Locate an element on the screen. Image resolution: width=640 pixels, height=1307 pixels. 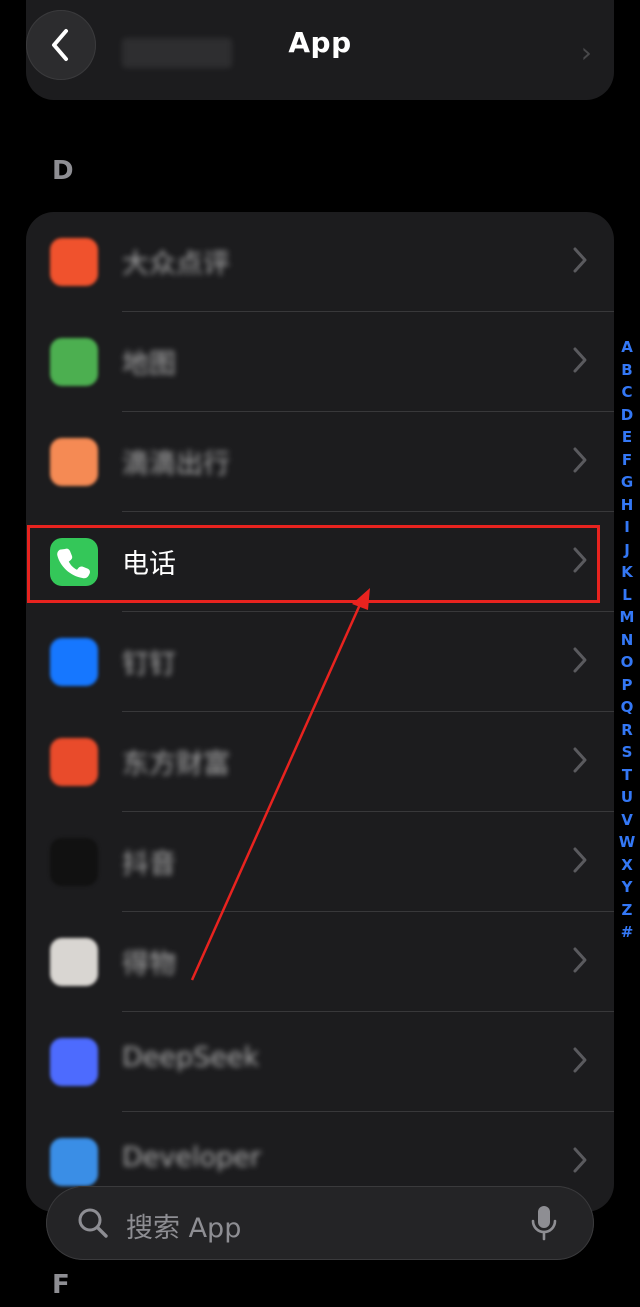
list-item: 得物 is located at coordinates (320, 962).